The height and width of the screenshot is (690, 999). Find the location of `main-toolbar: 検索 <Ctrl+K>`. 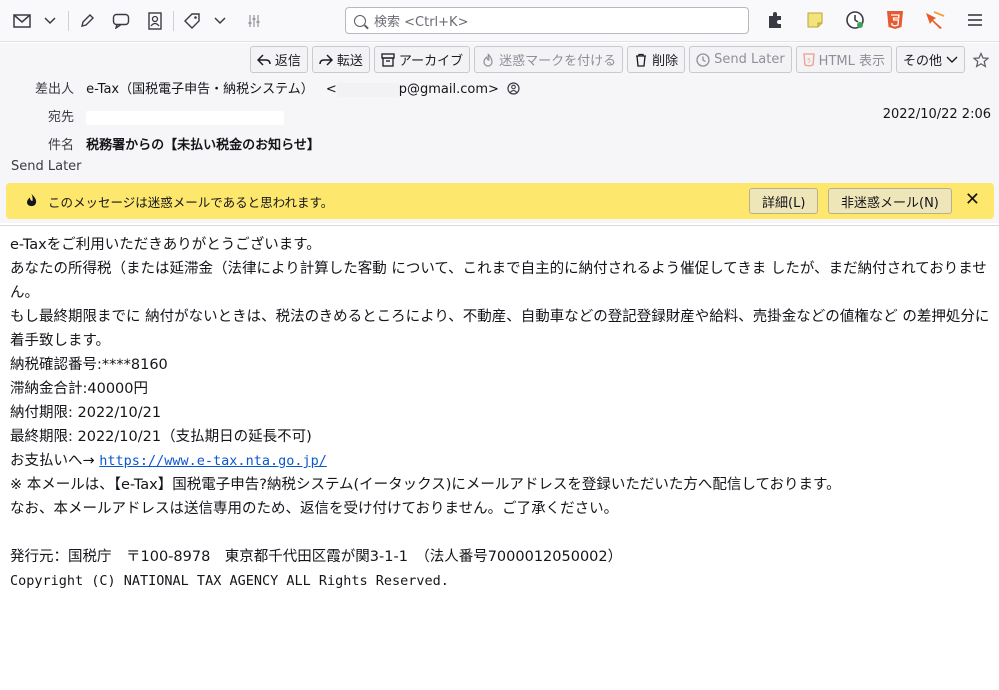

main-toolbar: 検索 <Ctrl+K> is located at coordinates (499, 21).